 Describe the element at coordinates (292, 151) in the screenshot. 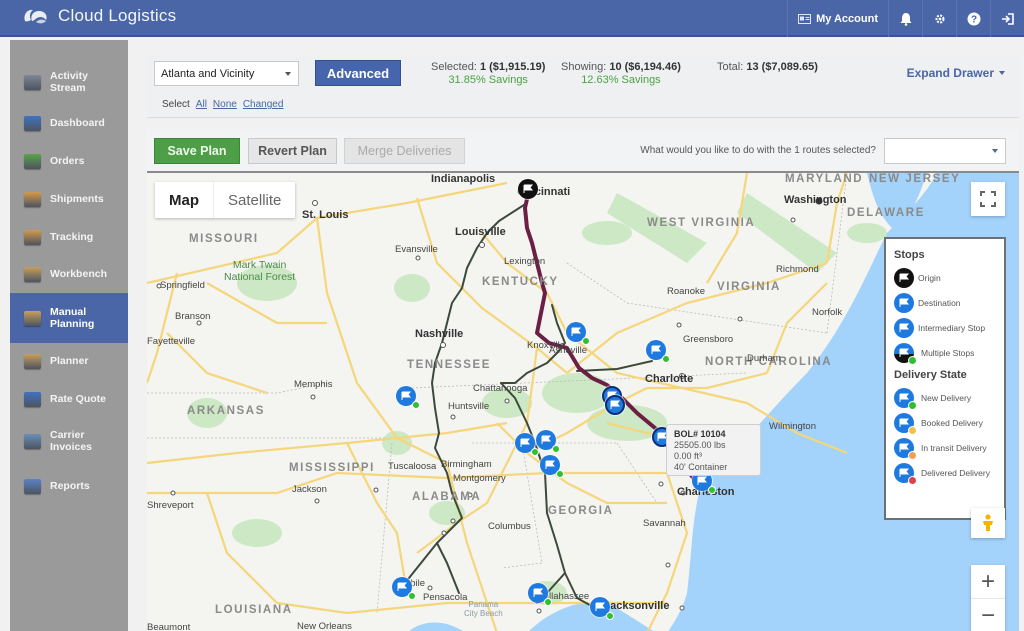

I see `revert-plan-button: Revert Plan` at that location.